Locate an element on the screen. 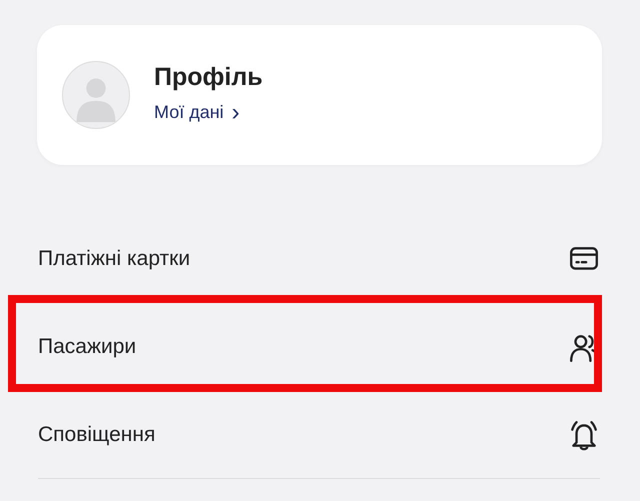 The height and width of the screenshot is (501, 640). bell-icon is located at coordinates (584, 435).